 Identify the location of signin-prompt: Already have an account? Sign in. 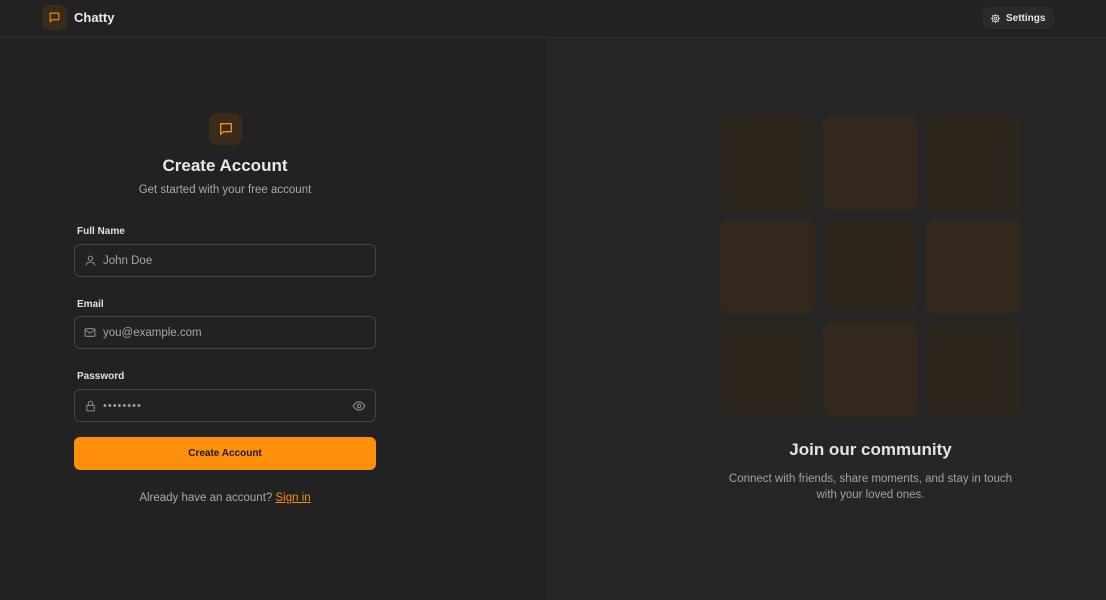
(225, 498).